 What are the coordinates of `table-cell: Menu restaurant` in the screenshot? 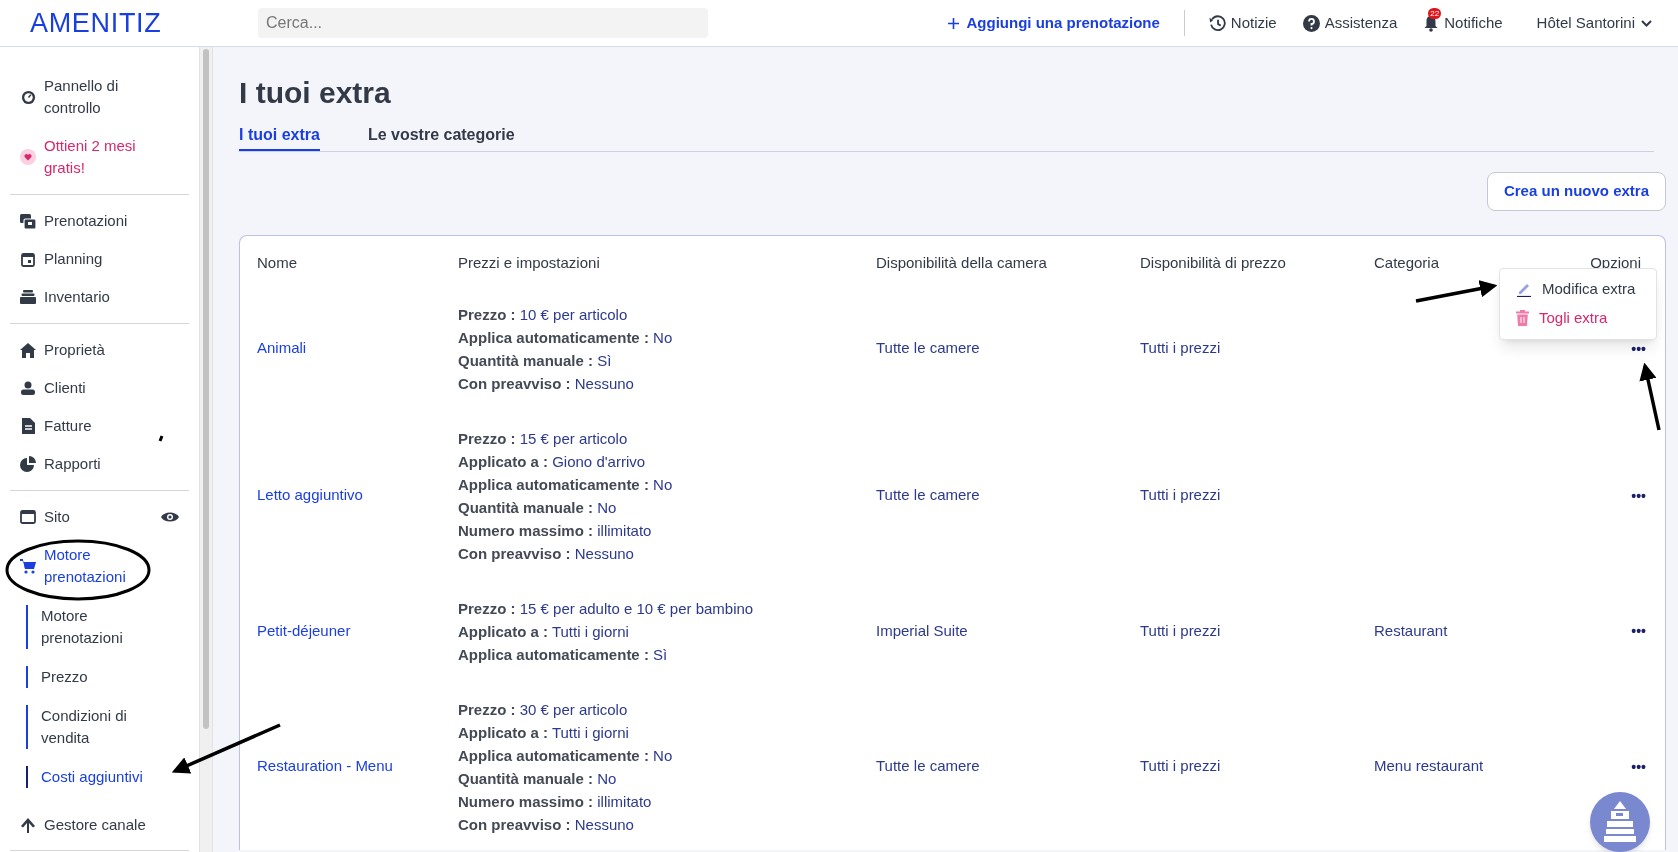 It's located at (1429, 766).